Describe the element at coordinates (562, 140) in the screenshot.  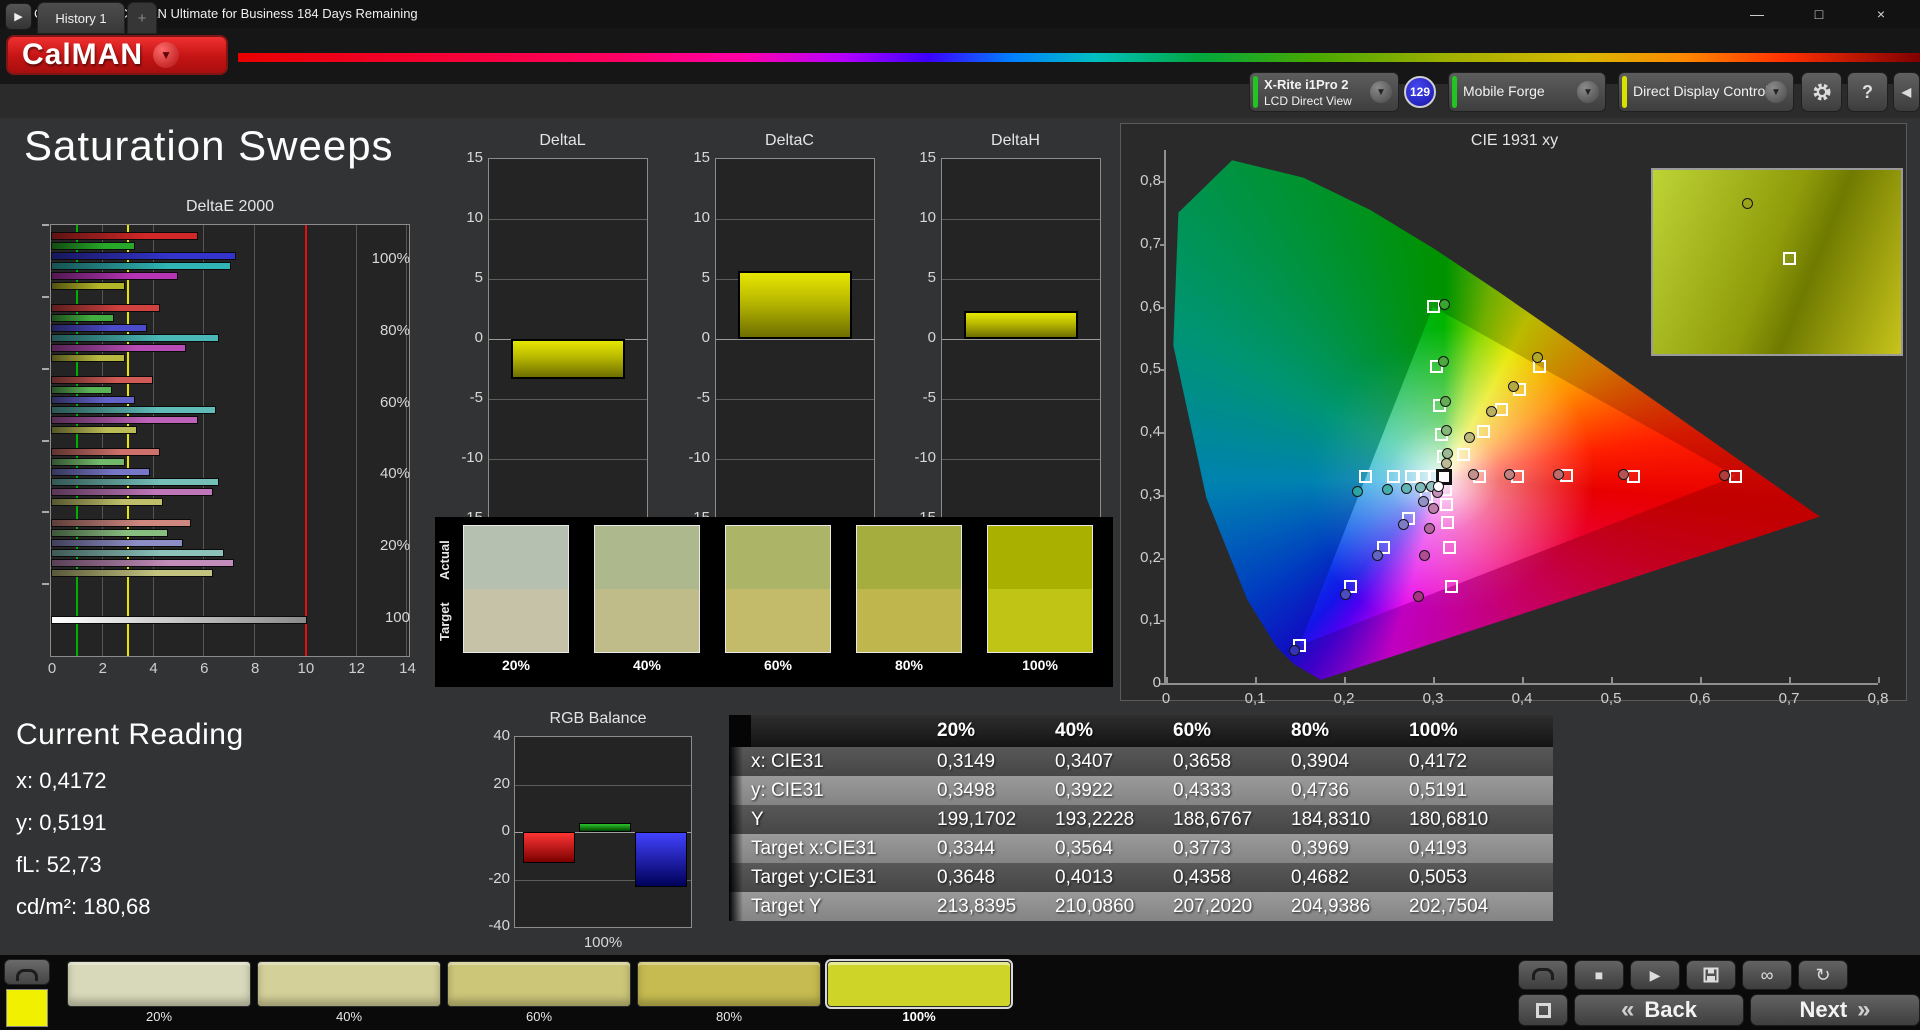
I see `deltal-chart-title: DeltaL` at that location.